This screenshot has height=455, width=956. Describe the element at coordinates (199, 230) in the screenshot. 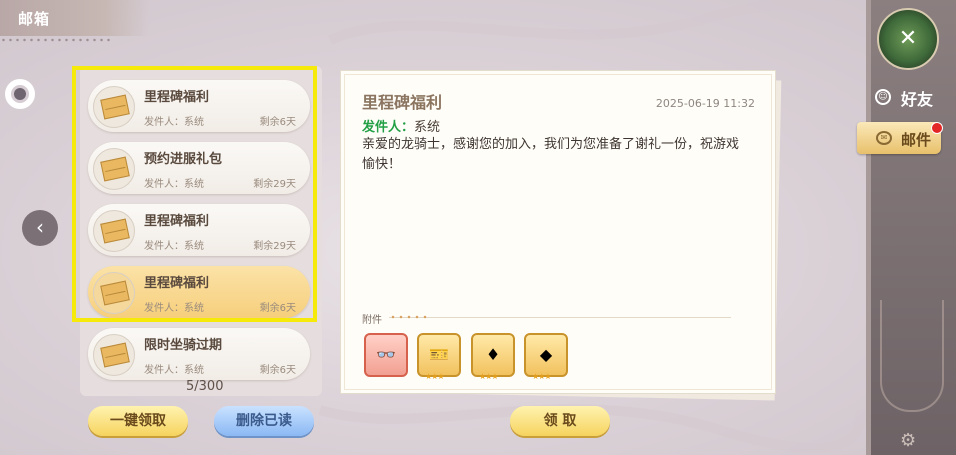

I see `mail-list-item: 里程碑福利发件人：系统 剩余29天` at that location.